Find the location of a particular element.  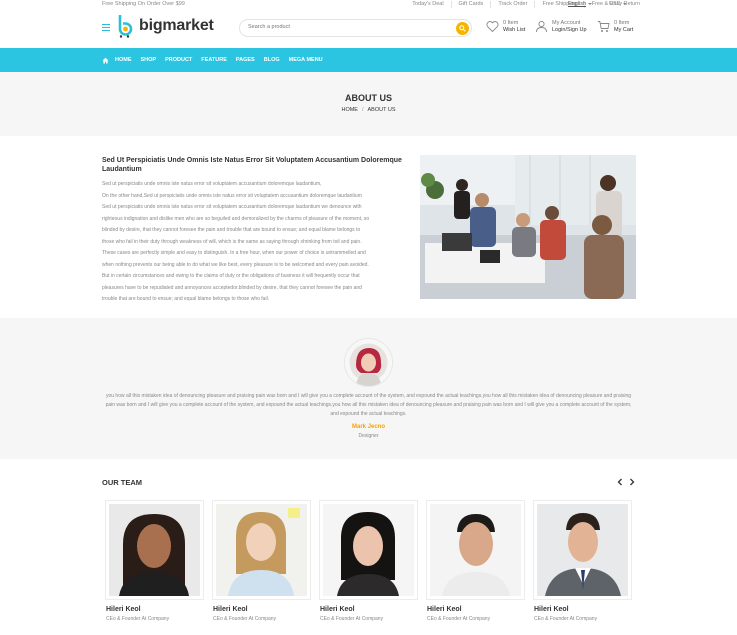

shipping-notice: Free Shipping On Order Over $99 is located at coordinates (143, 4).